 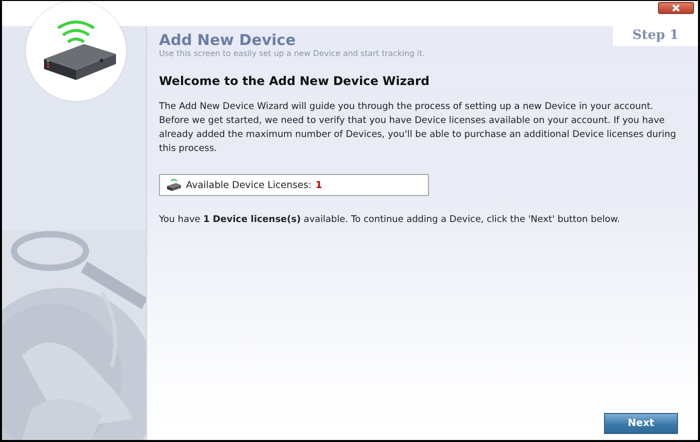 What do you see at coordinates (676, 8) in the screenshot?
I see `close-button` at bounding box center [676, 8].